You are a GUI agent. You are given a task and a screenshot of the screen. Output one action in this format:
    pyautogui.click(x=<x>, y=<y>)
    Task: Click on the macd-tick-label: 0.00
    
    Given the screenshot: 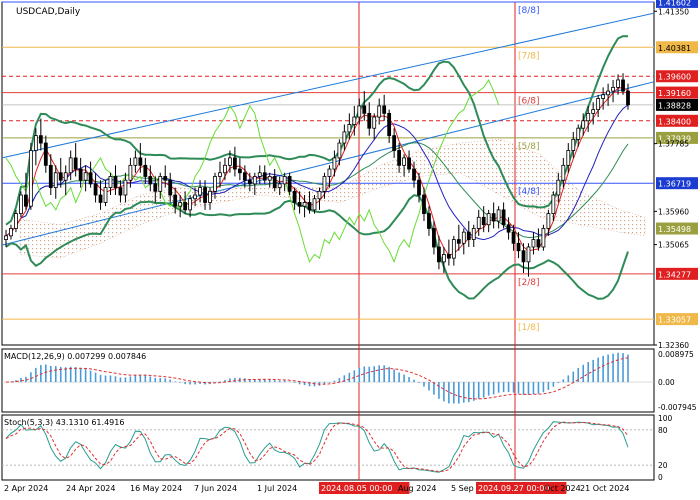 What is the action you would take?
    pyautogui.click(x=666, y=382)
    